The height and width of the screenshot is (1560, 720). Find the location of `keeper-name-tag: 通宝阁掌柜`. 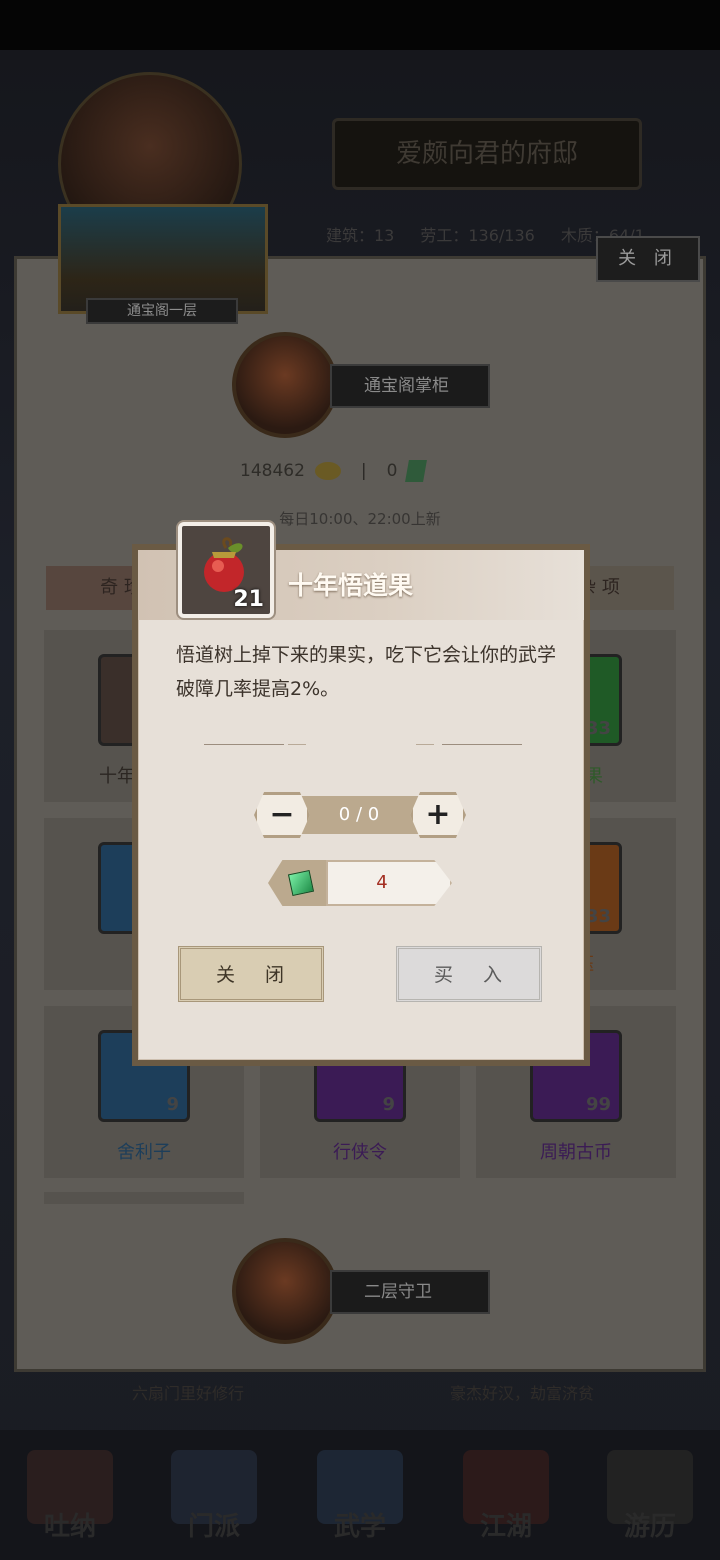

keeper-name-tag: 通宝阁掌柜 is located at coordinates (410, 386).